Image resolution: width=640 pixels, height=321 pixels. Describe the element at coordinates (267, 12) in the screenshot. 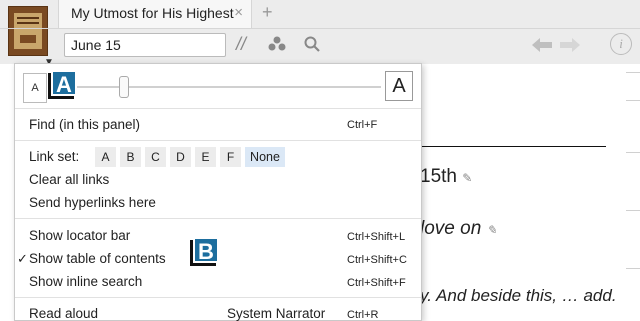

I see `new-tab-button: +` at that location.